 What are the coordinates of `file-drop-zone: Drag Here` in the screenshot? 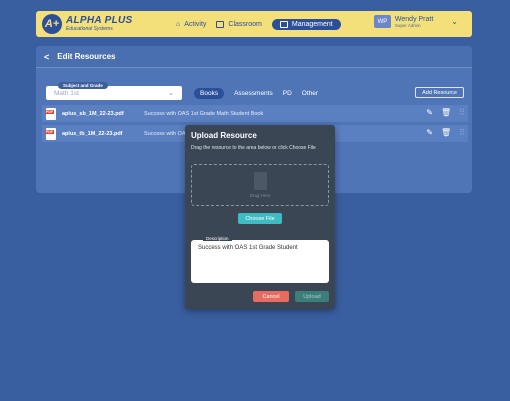 It's located at (260, 185).